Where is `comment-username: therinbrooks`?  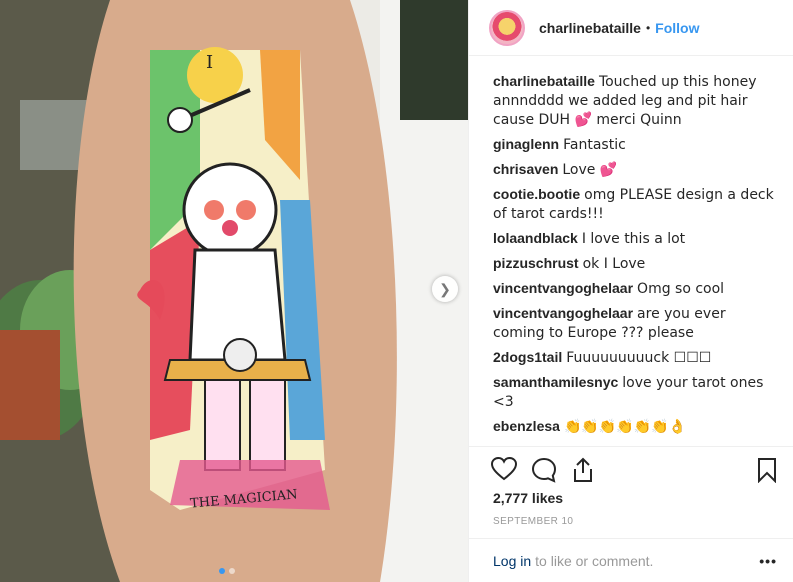 comment-username: therinbrooks is located at coordinates (536, 443).